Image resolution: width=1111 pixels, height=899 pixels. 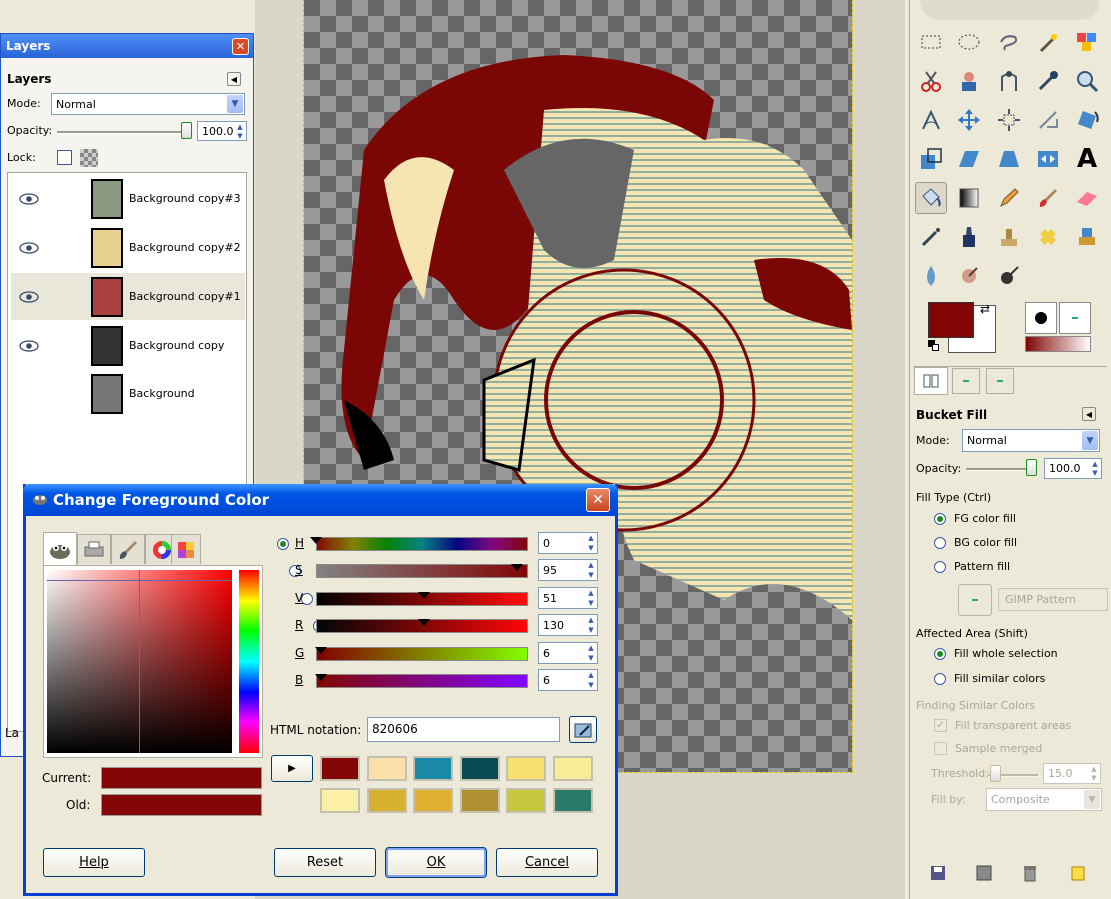 What do you see at coordinates (931, 198) in the screenshot?
I see `bucket-fill-icon` at bounding box center [931, 198].